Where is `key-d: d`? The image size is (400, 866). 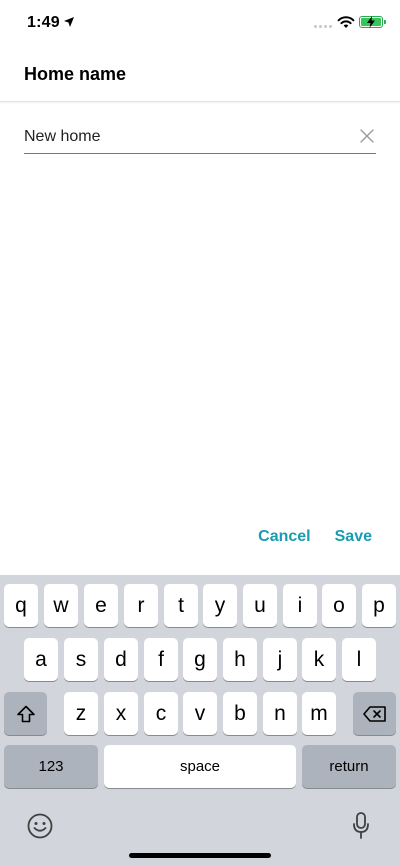
key-d: d is located at coordinates (121, 659).